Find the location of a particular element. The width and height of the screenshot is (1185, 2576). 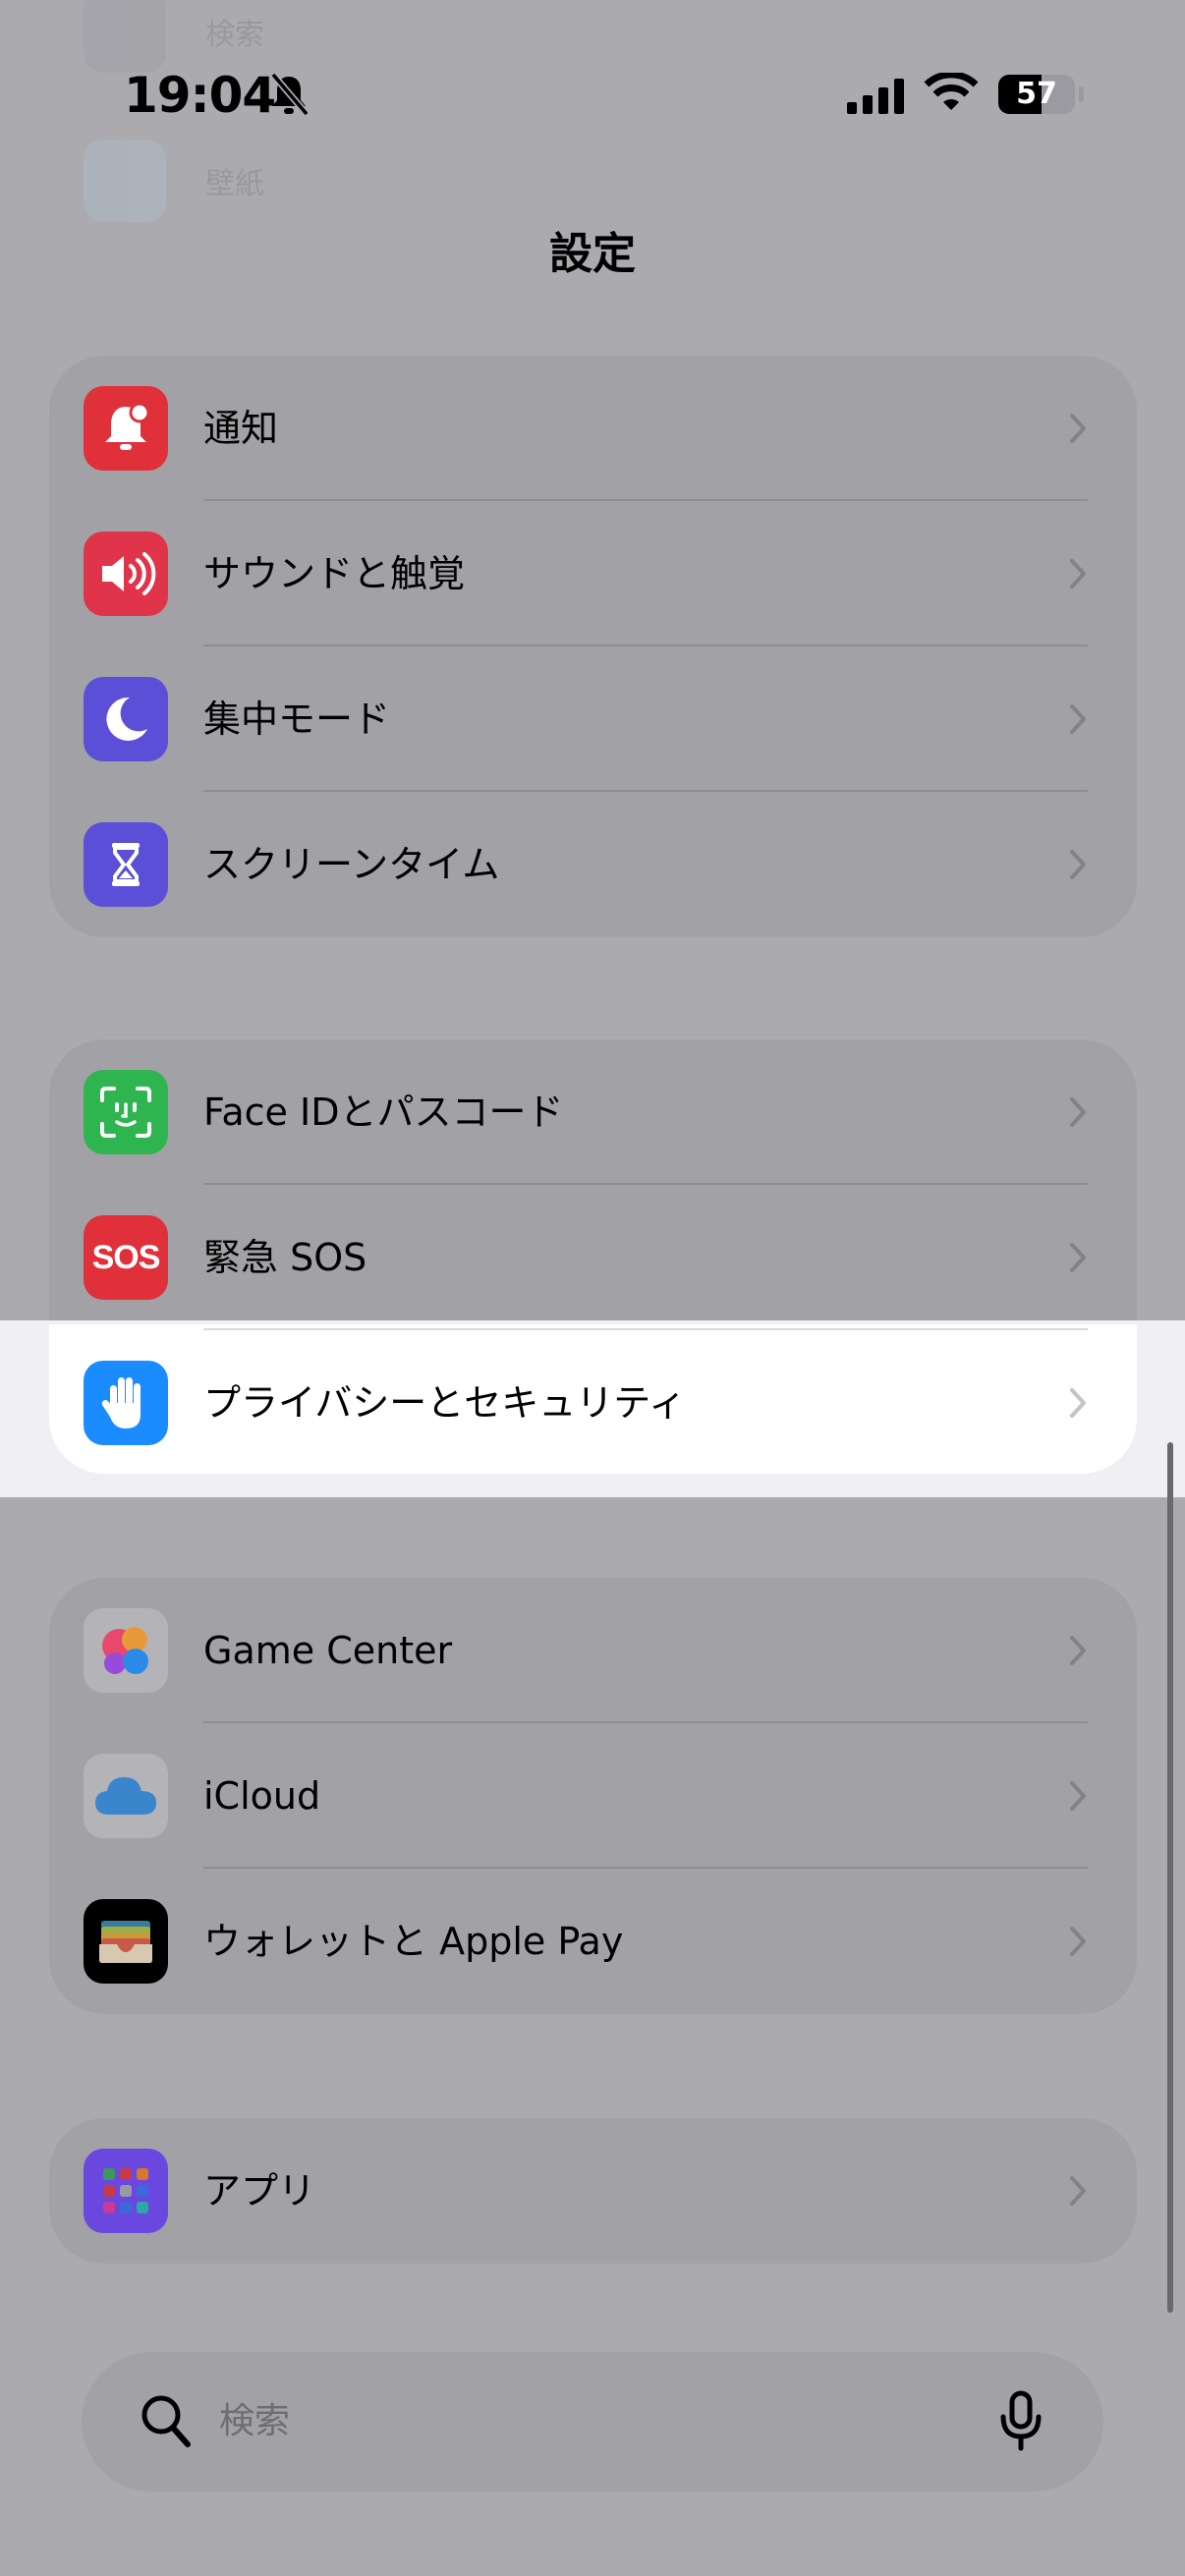

bell-badge-icon is located at coordinates (126, 428).